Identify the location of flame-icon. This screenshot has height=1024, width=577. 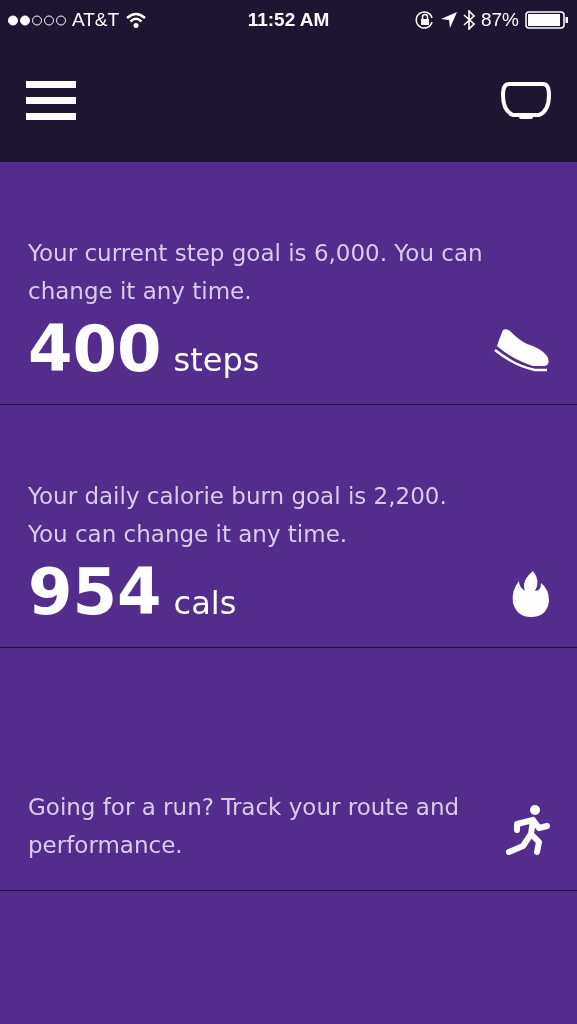
(531, 594).